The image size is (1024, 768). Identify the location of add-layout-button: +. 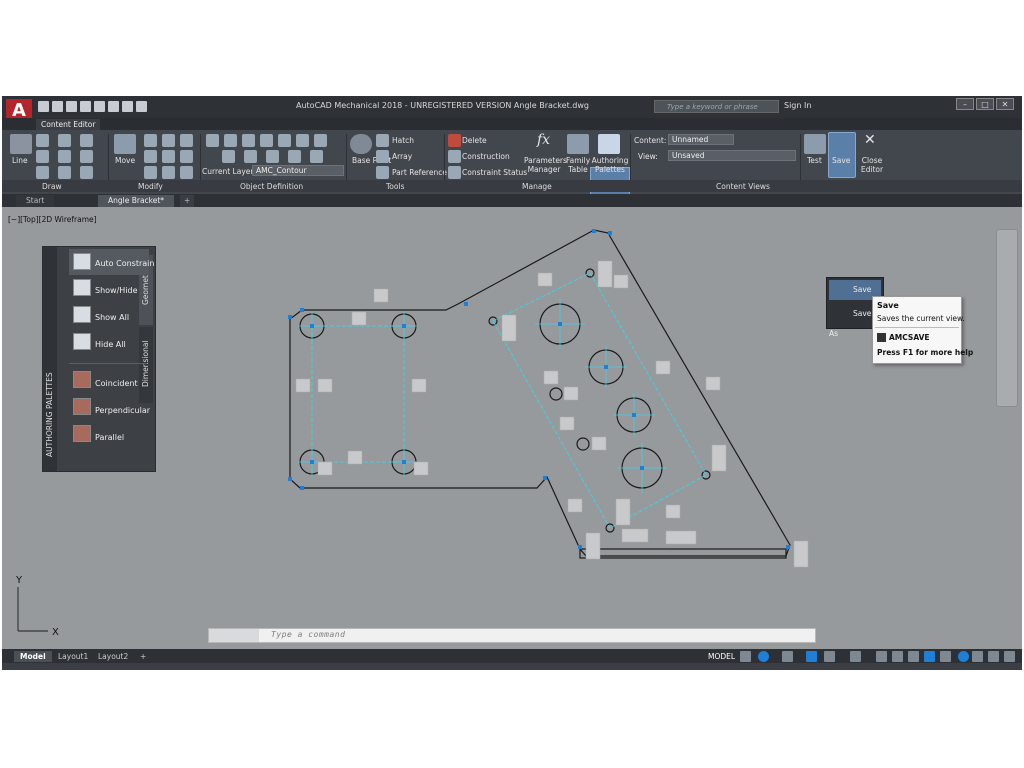
(143, 656).